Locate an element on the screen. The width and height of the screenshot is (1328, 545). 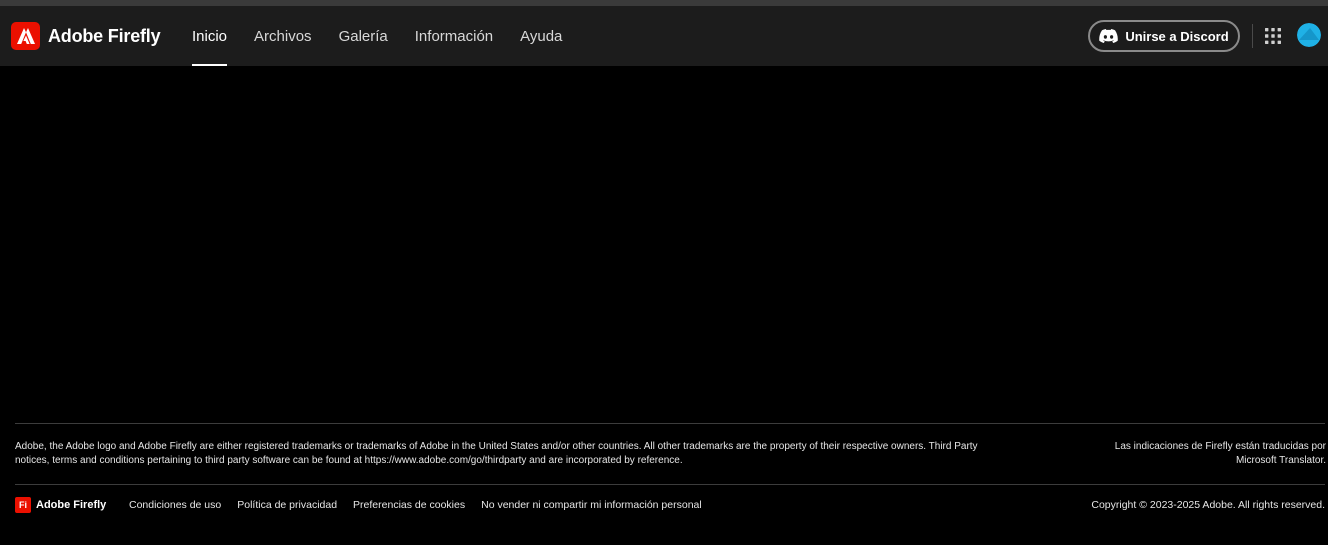
nav-item-galeria: Galería is located at coordinates (363, 36).